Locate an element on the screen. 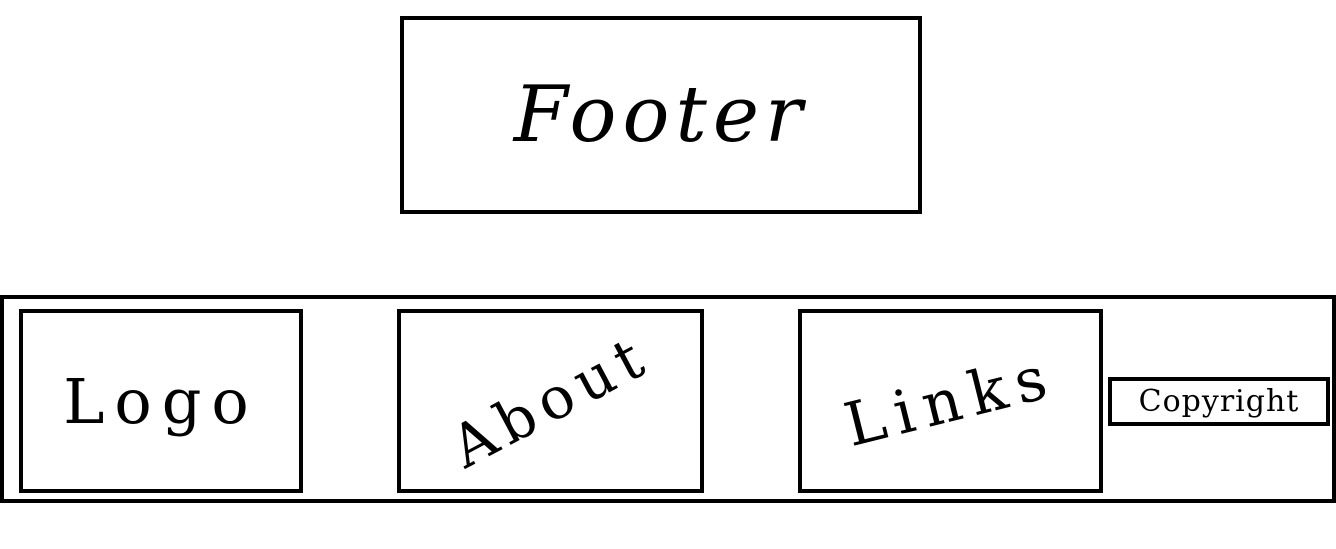 The width and height of the screenshot is (1336, 549). links-section: Links is located at coordinates (950, 401).